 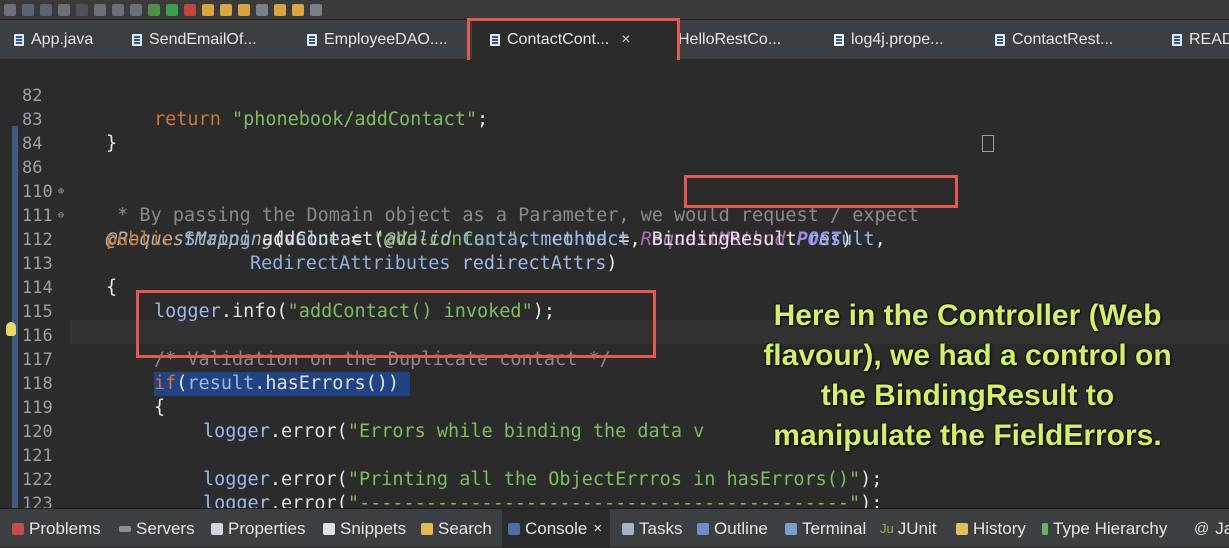 What do you see at coordinates (10, 9) in the screenshot?
I see `new-icon` at bounding box center [10, 9].